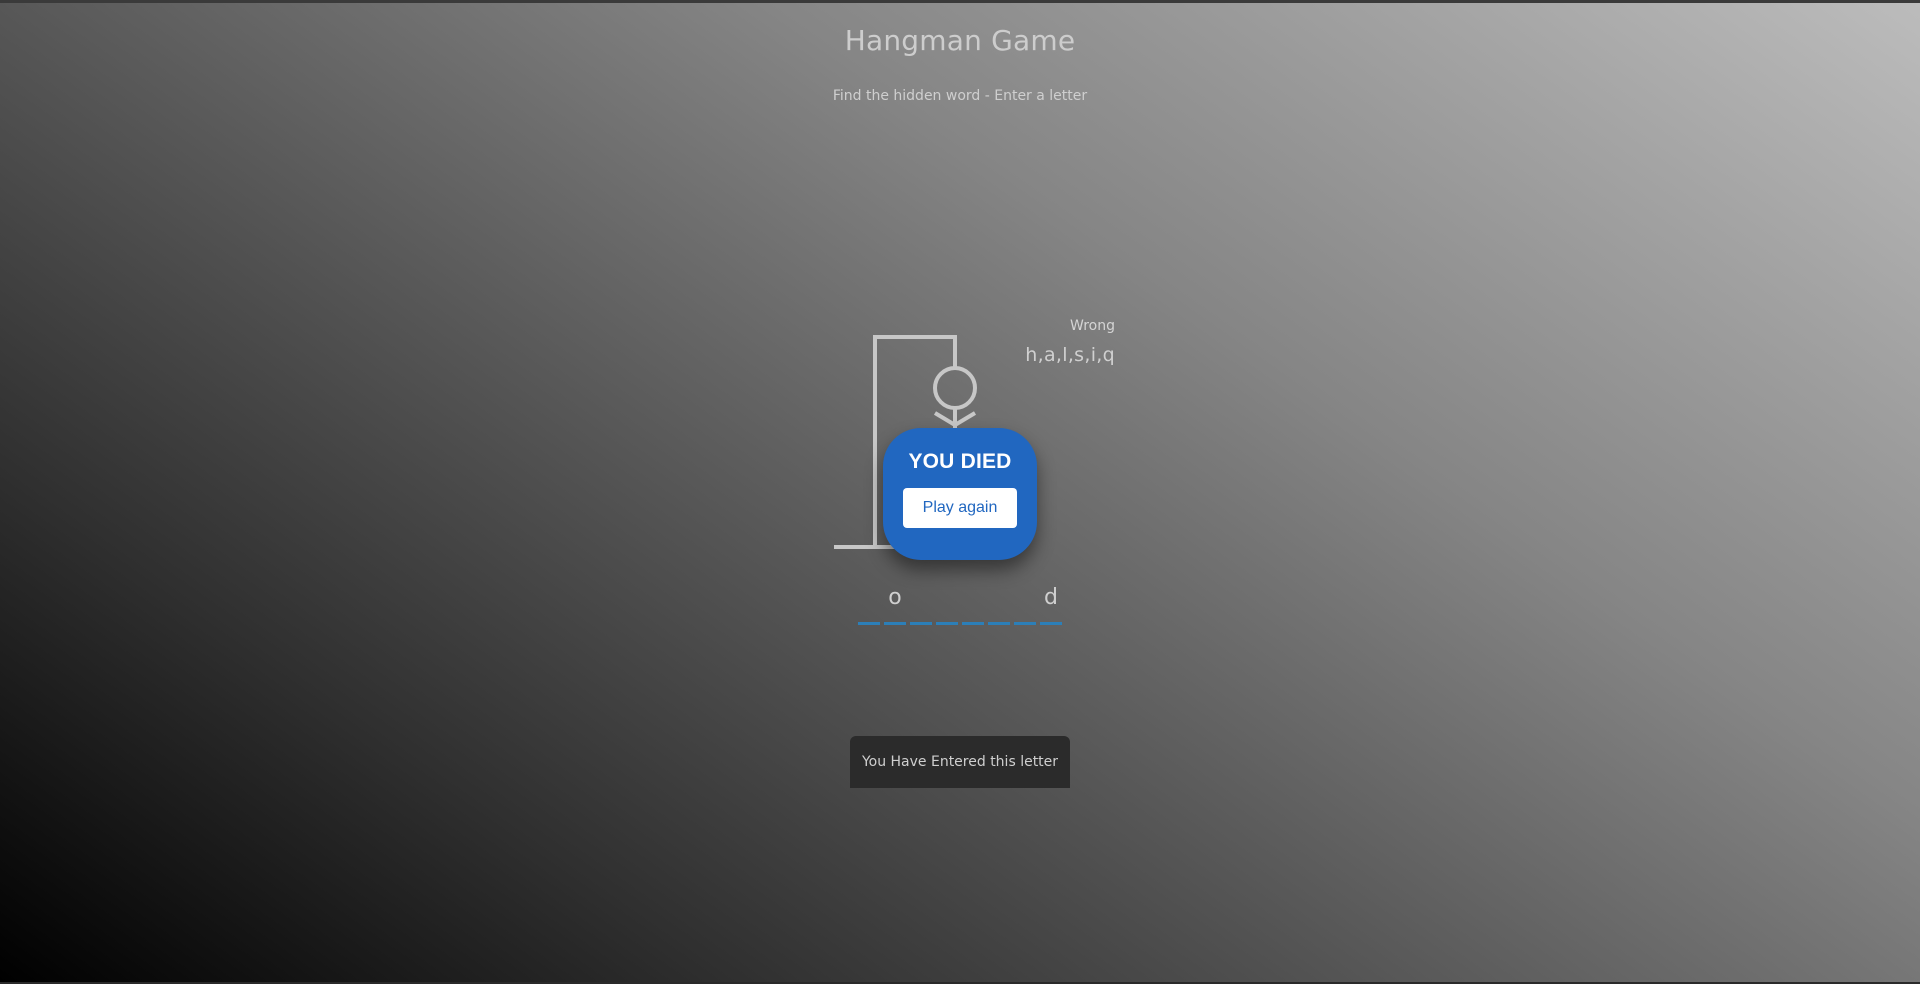 The width and height of the screenshot is (1920, 984). I want to click on notification-toast: You Have Entered this letter, so click(960, 762).